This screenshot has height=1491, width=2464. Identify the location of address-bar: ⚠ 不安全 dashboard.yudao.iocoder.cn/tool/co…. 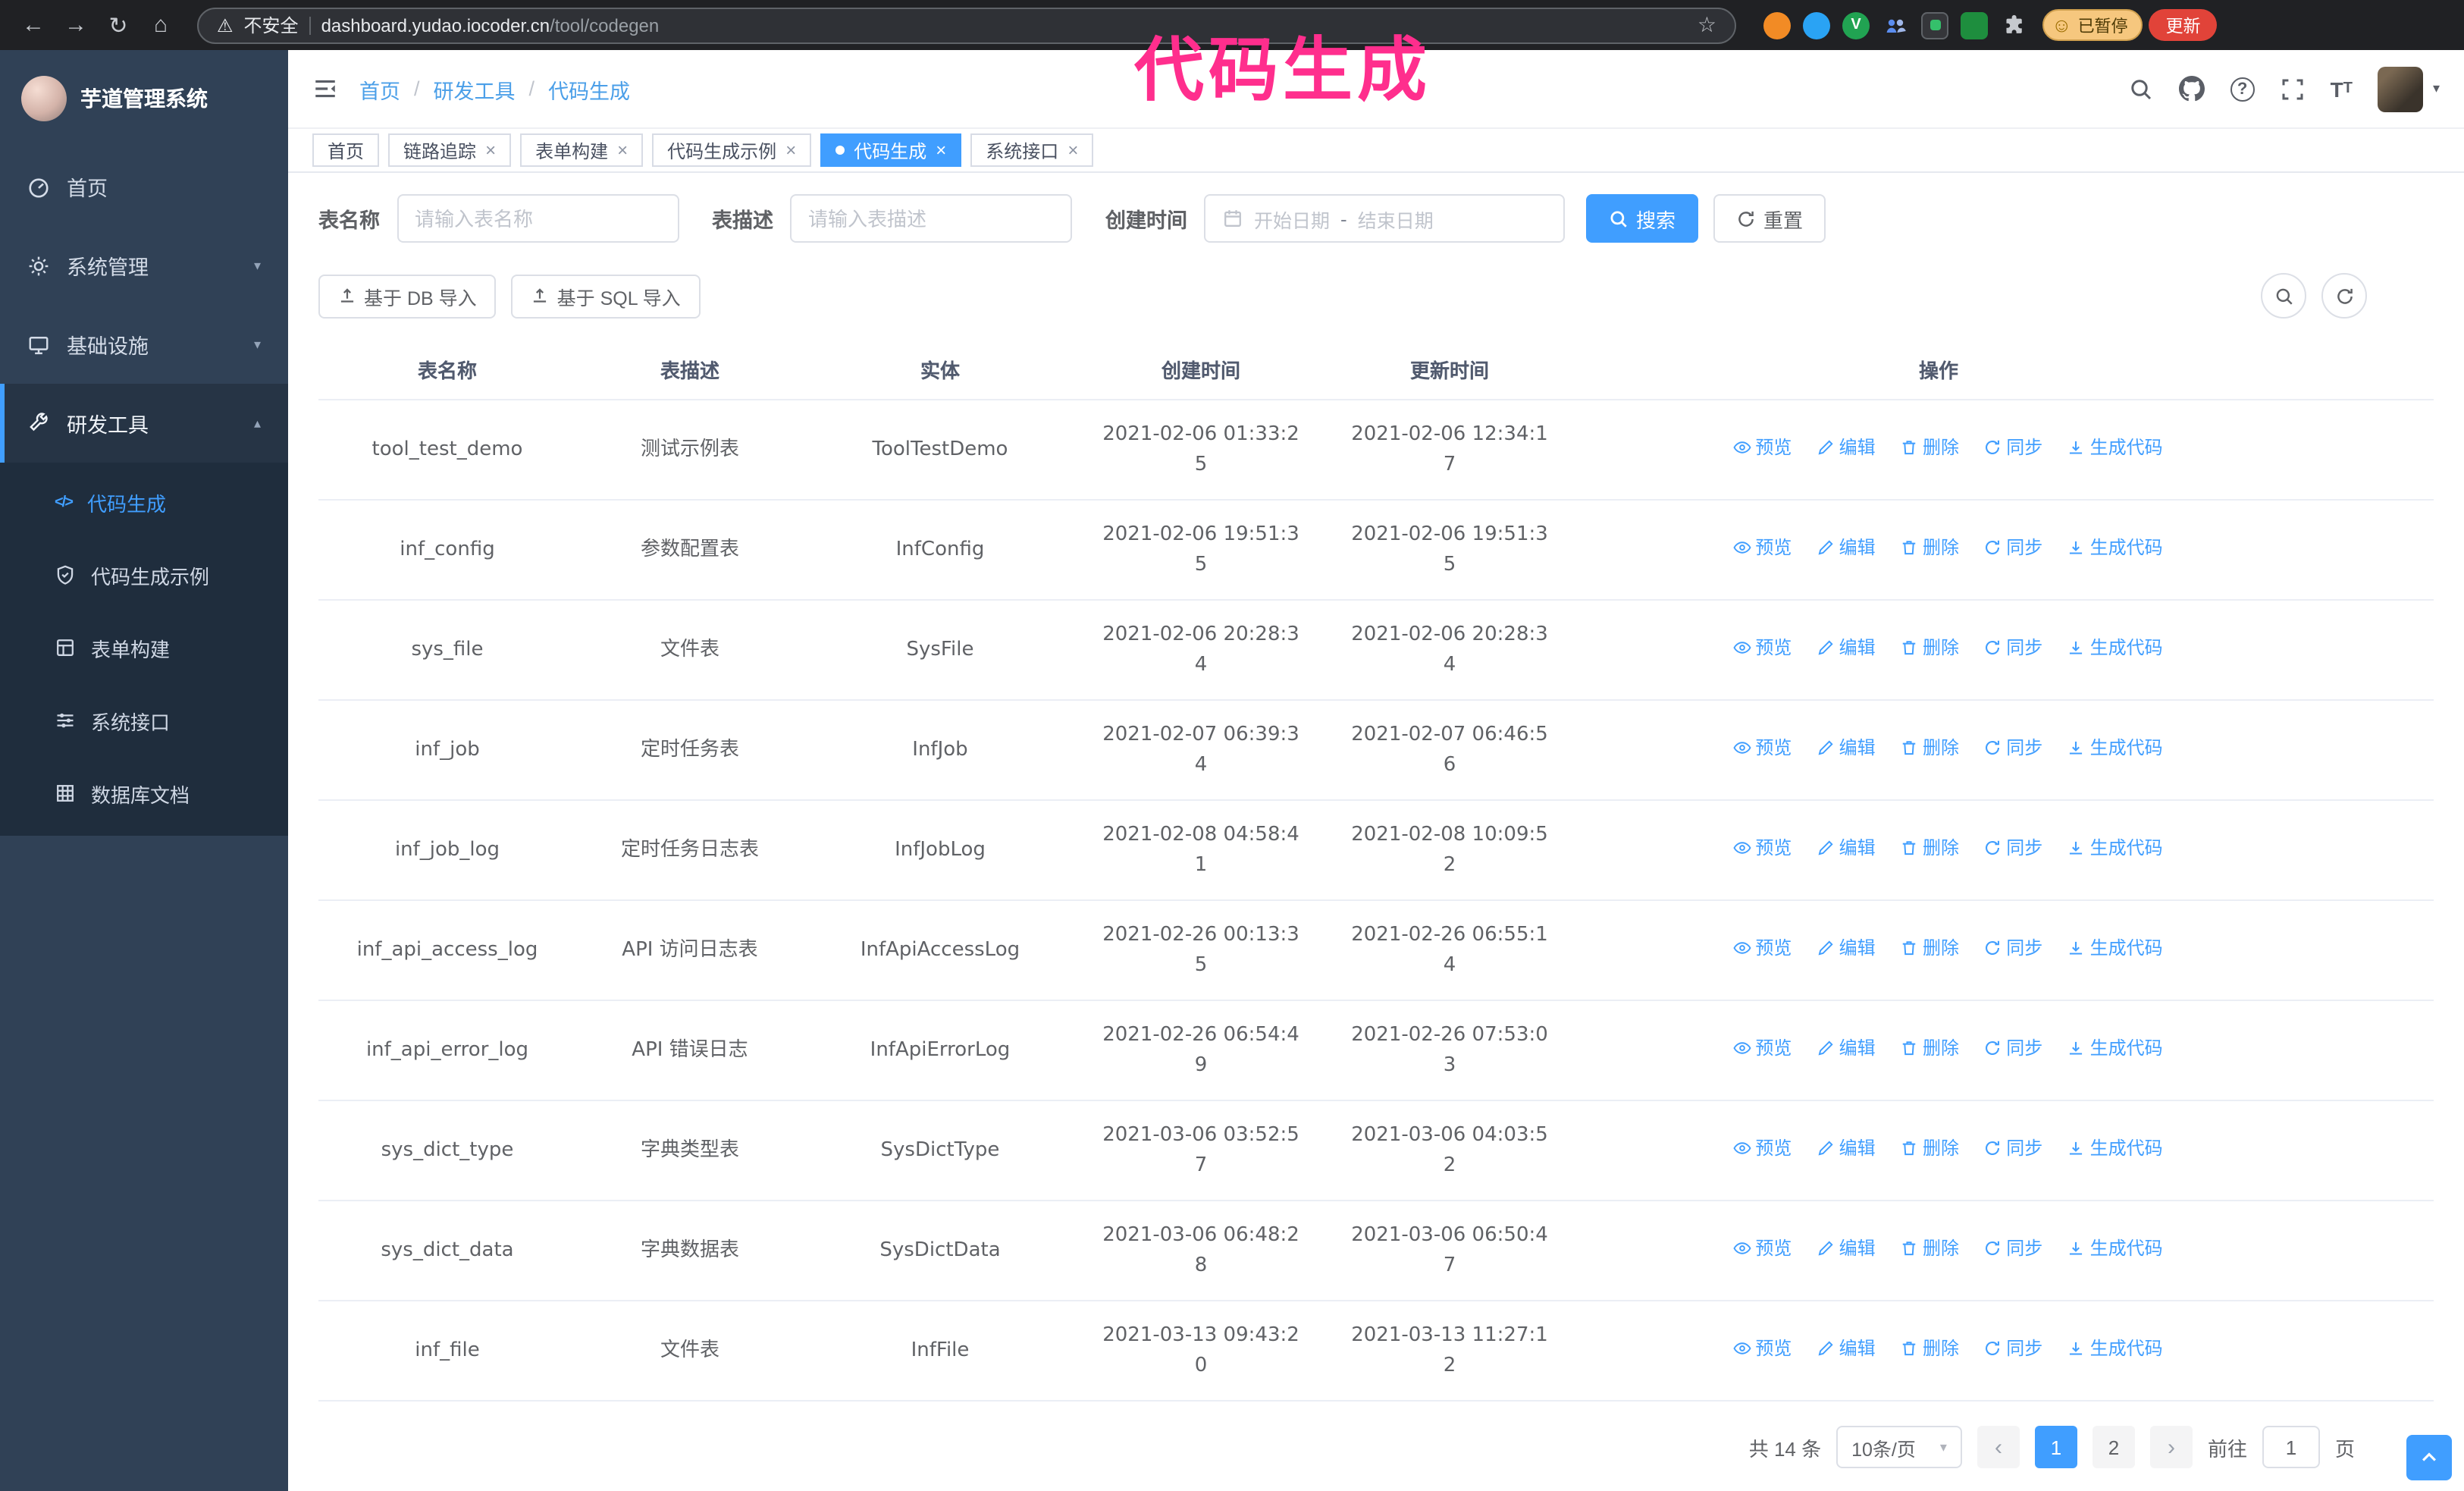
(967, 25).